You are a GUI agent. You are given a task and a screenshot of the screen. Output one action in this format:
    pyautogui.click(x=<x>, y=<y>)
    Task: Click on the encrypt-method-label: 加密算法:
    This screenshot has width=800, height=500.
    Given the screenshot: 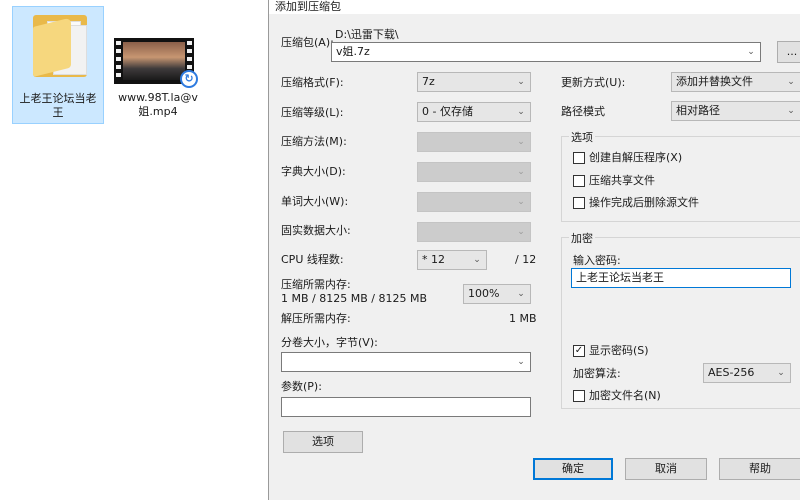 What is the action you would take?
    pyautogui.click(x=597, y=373)
    